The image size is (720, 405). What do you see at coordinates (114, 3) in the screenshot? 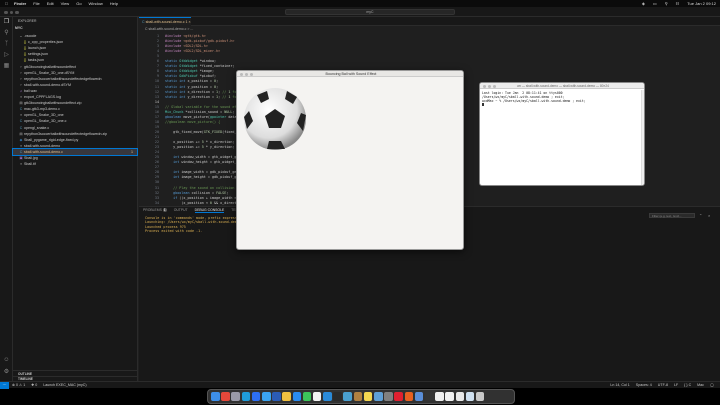
I see `menu-help: Help` at bounding box center [114, 3].